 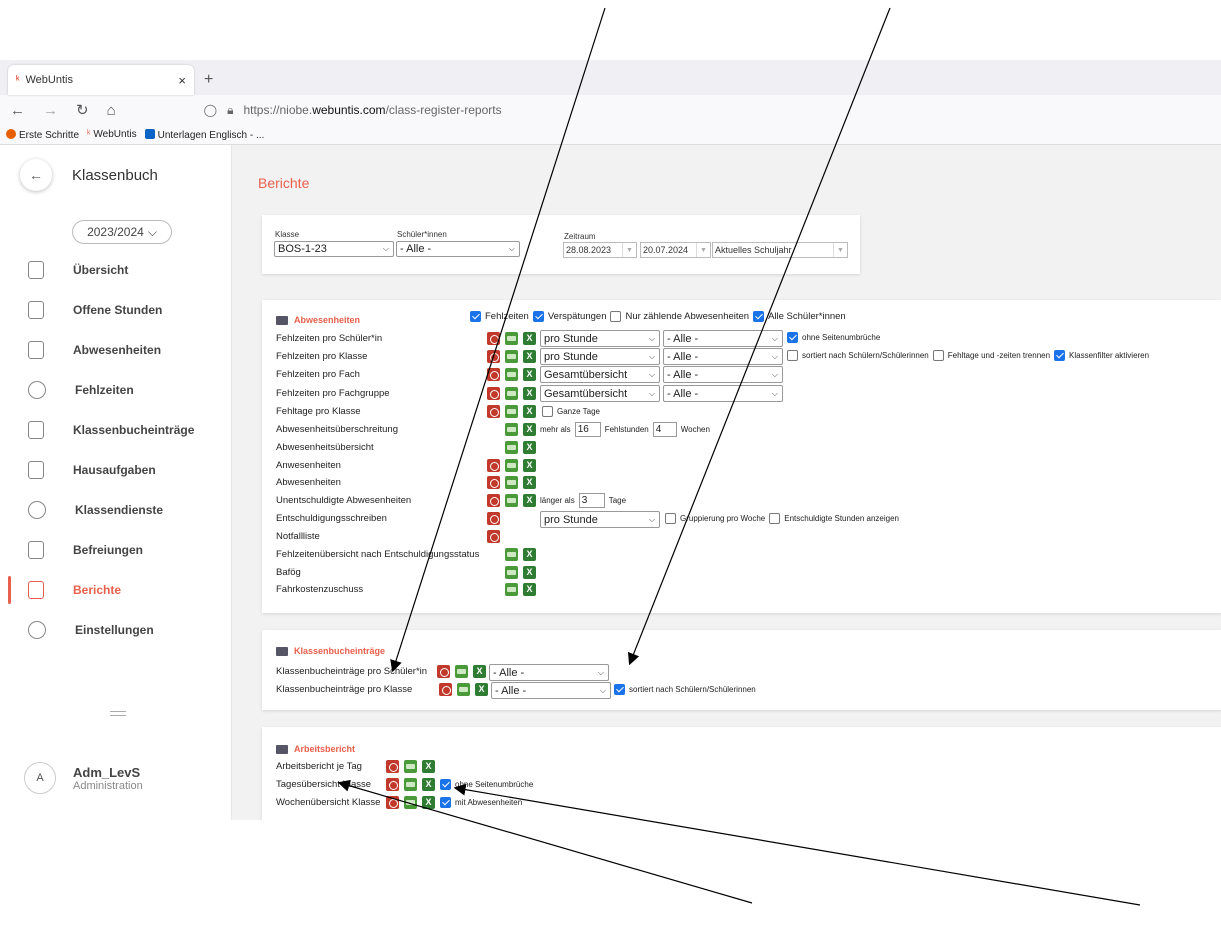 I want to click on days-input: 3, so click(x=591, y=500).